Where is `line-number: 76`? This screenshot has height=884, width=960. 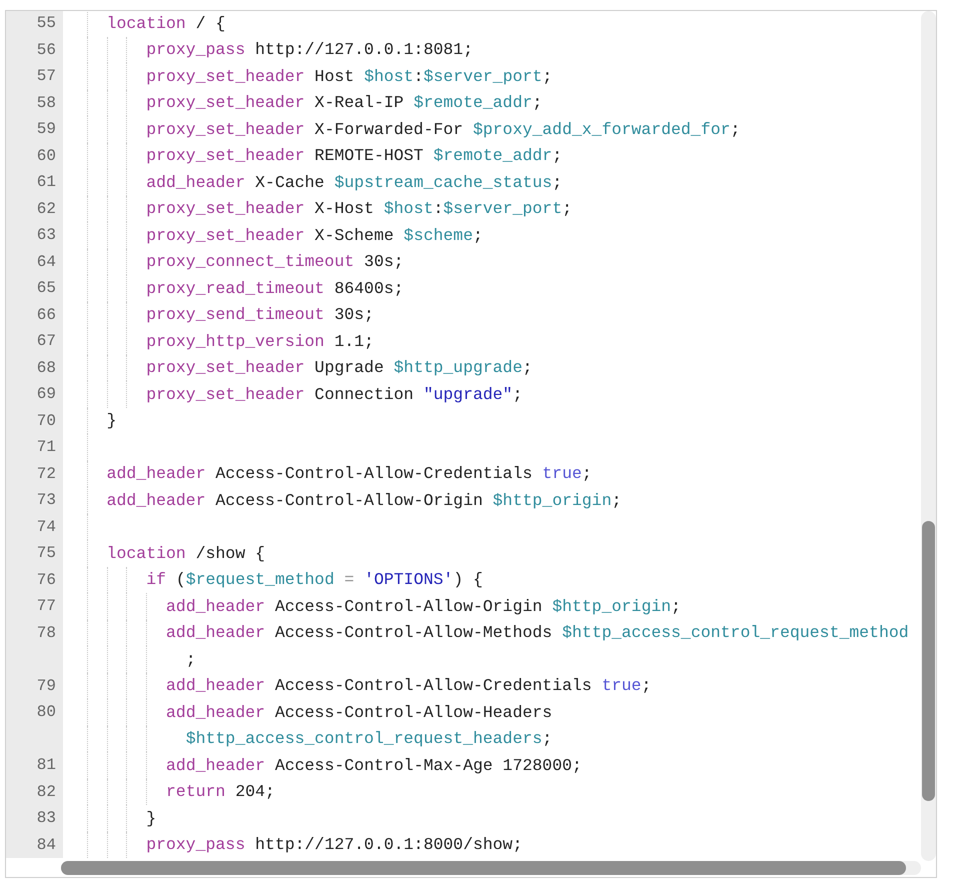 line-number: 76 is located at coordinates (46, 579).